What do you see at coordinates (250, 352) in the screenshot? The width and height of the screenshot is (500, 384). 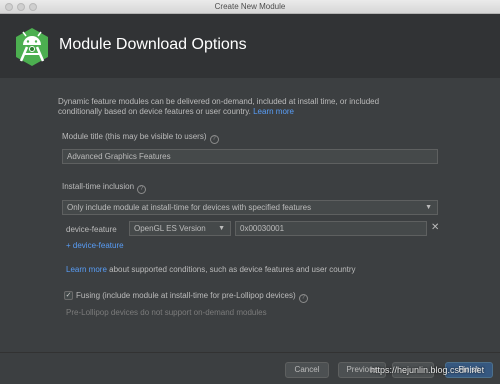 I see `footer-divider` at bounding box center [250, 352].